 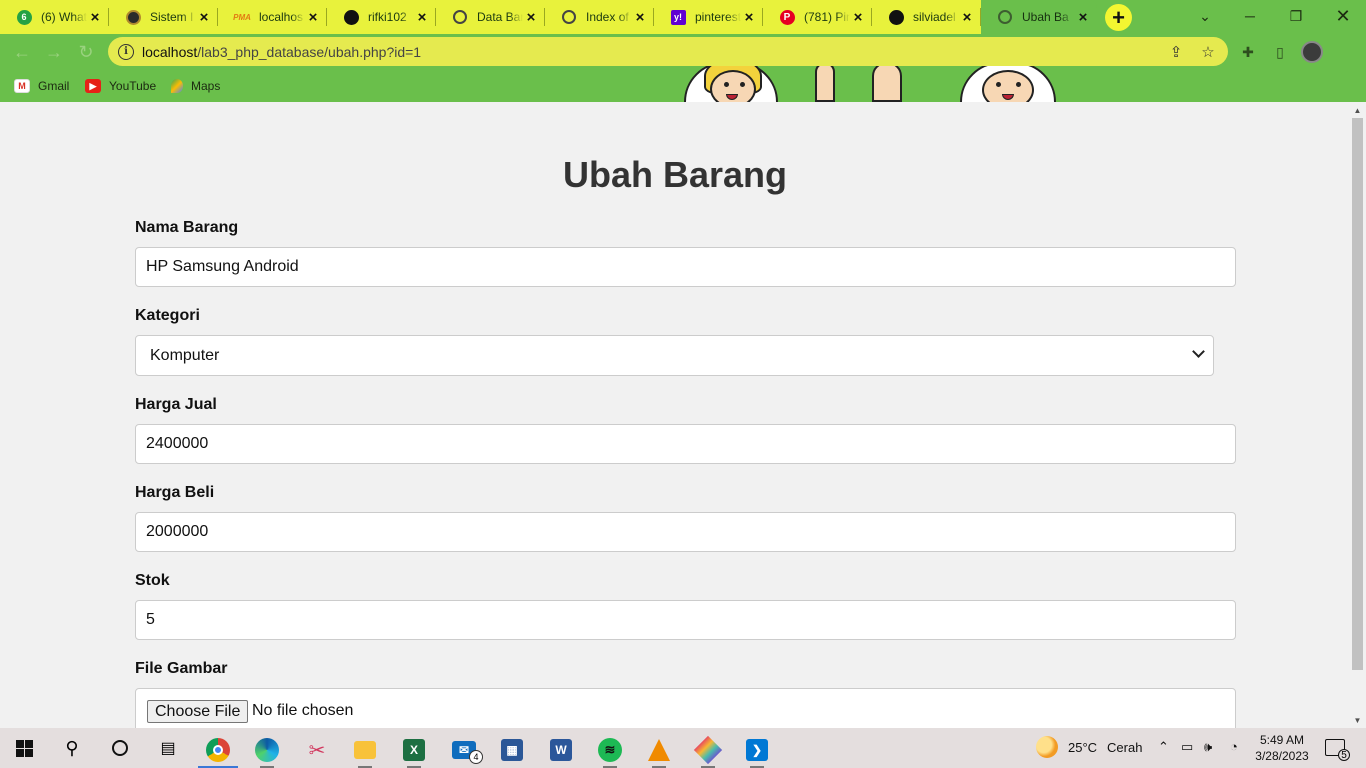 I want to click on harga-beli-input: 2000000, so click(x=685, y=532).